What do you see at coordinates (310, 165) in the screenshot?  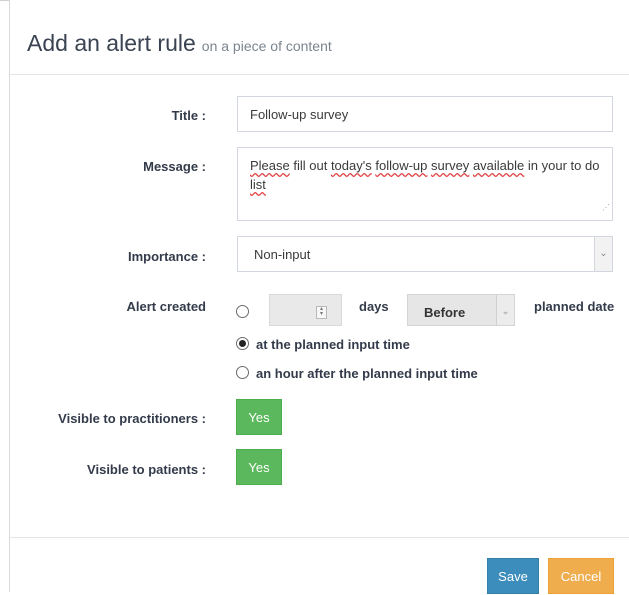 I see `message-word: fill out` at bounding box center [310, 165].